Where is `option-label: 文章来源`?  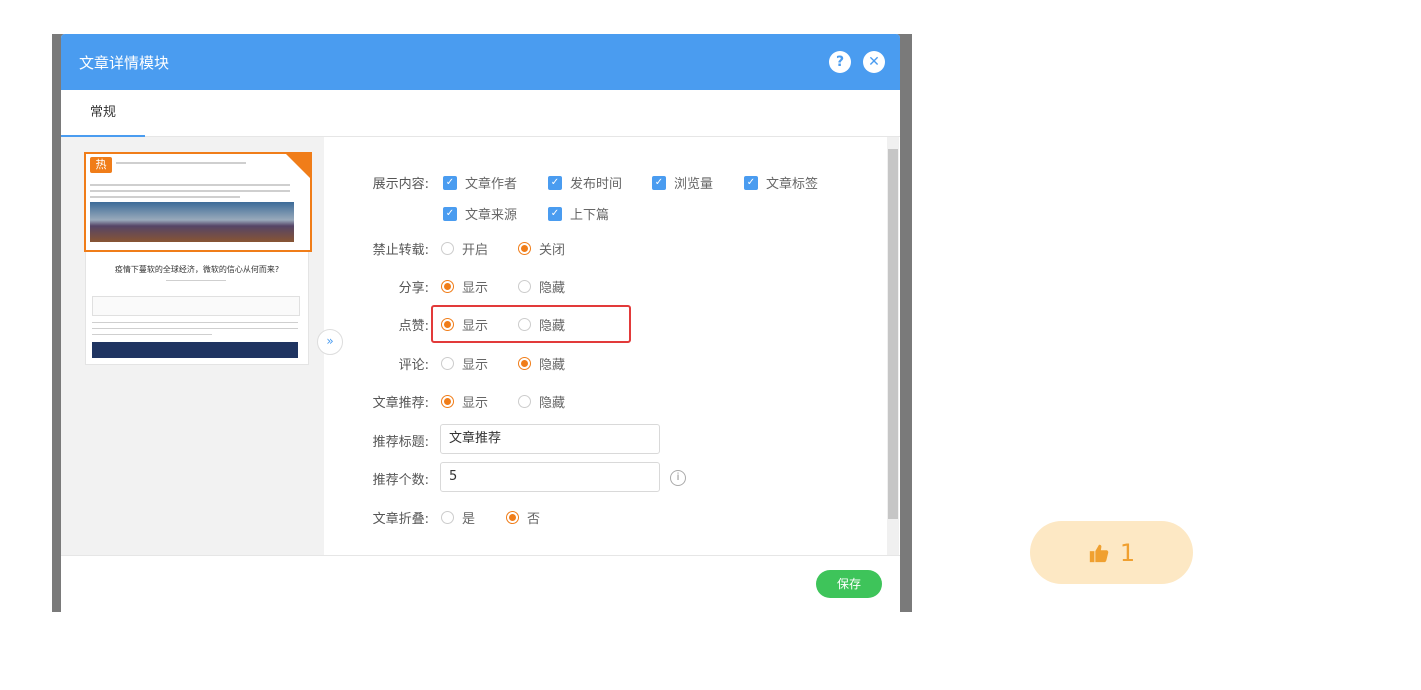 option-label: 文章来源 is located at coordinates (491, 215).